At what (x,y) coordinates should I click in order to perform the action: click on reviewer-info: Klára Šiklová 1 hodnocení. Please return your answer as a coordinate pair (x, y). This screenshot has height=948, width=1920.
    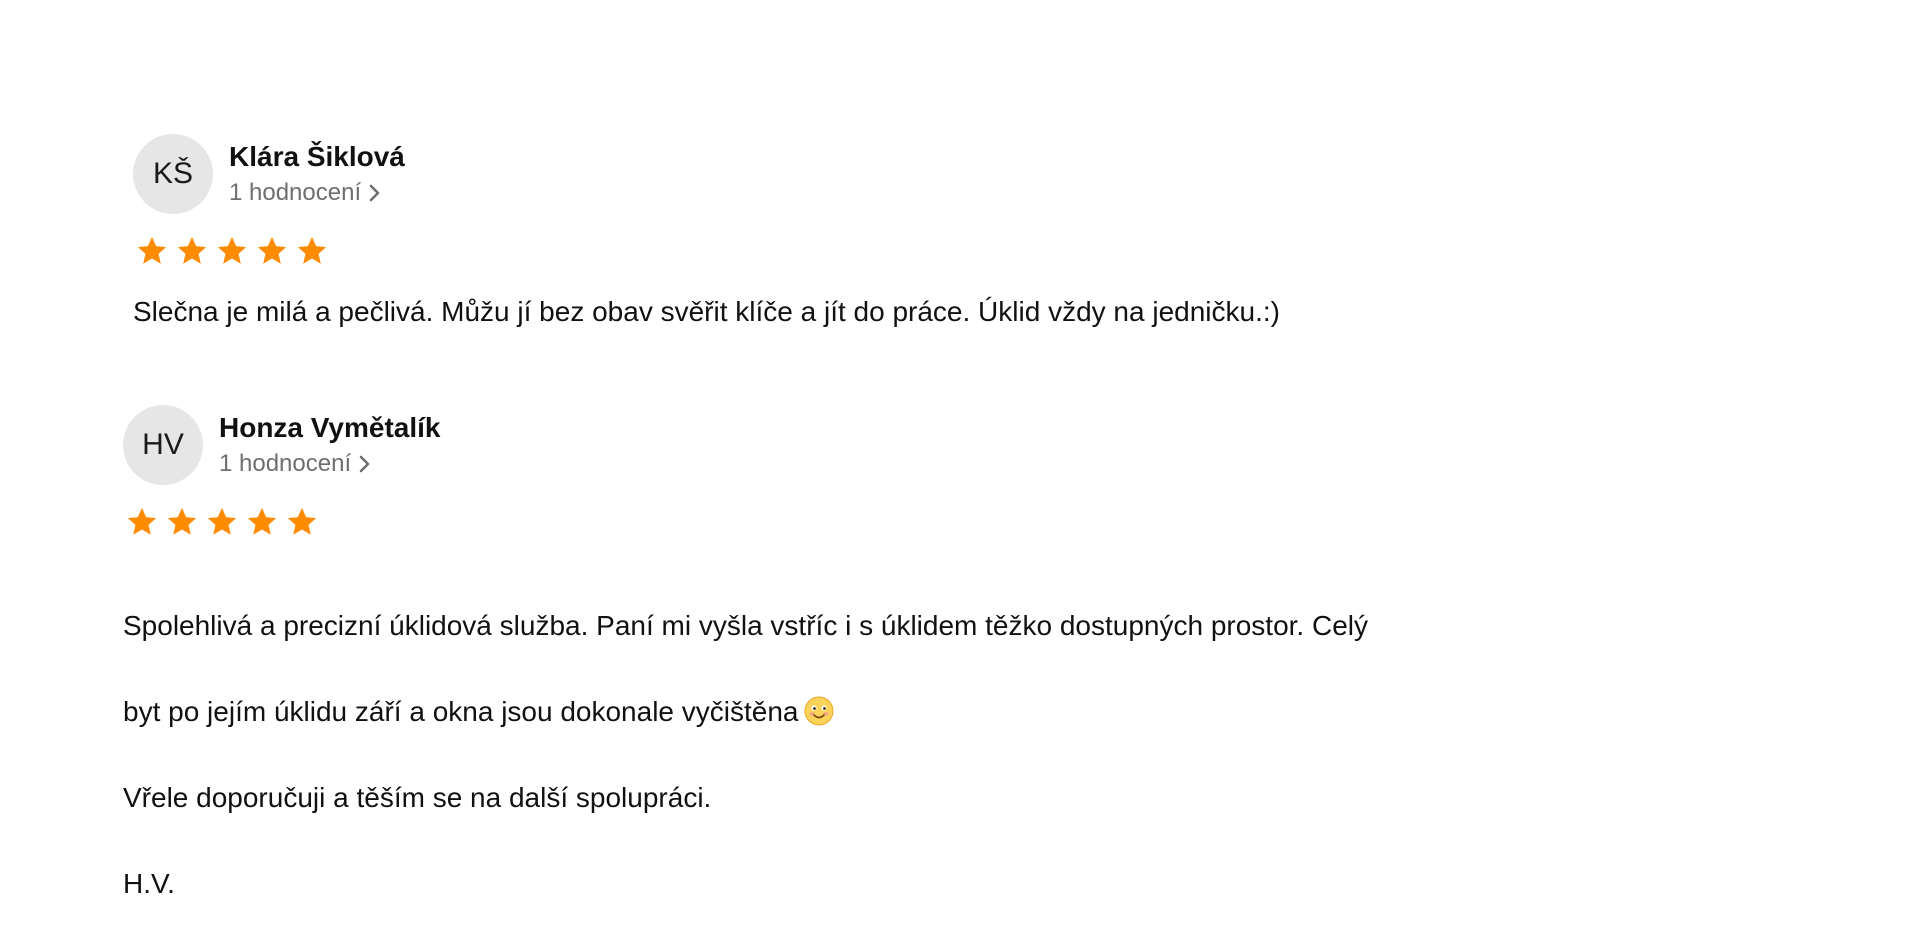
    Looking at the image, I should click on (317, 174).